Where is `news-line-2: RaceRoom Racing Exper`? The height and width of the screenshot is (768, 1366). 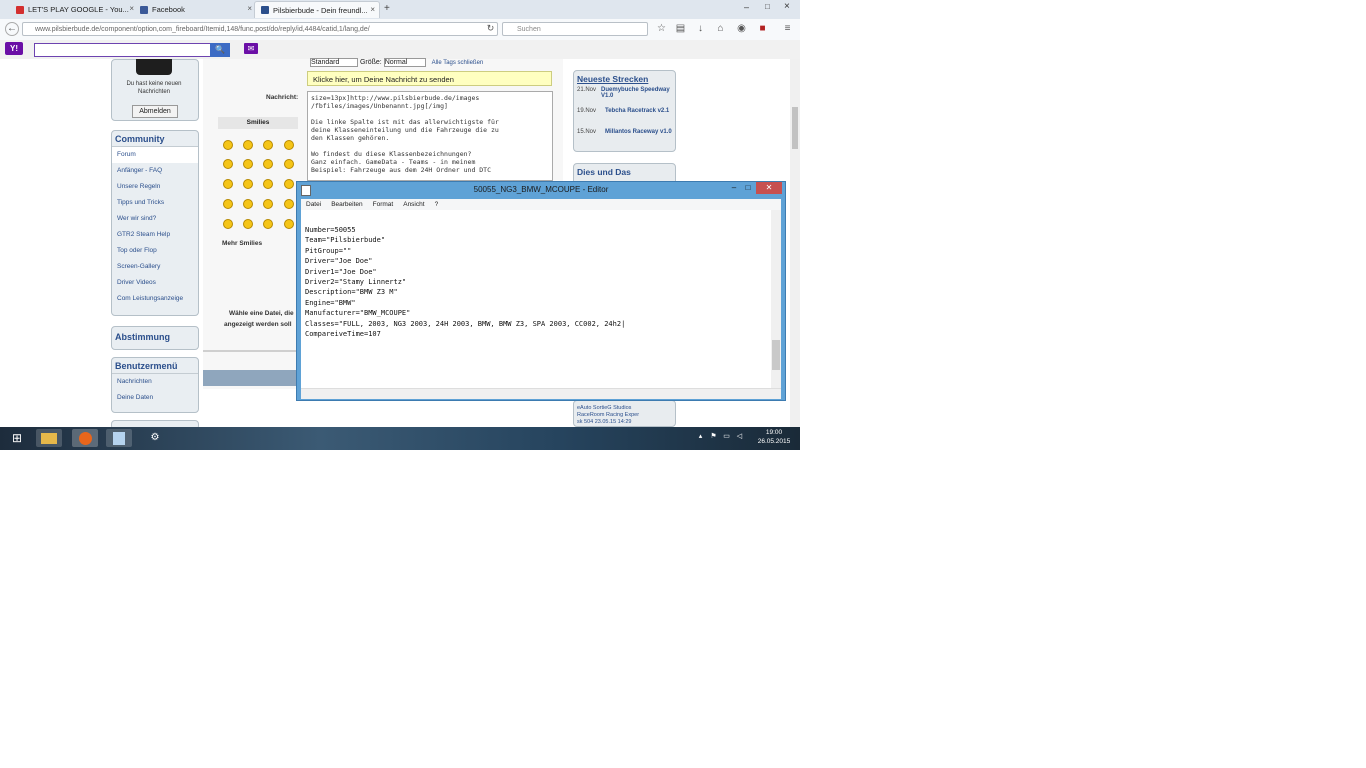 news-line-2: RaceRoom Racing Exper is located at coordinates (624, 415).